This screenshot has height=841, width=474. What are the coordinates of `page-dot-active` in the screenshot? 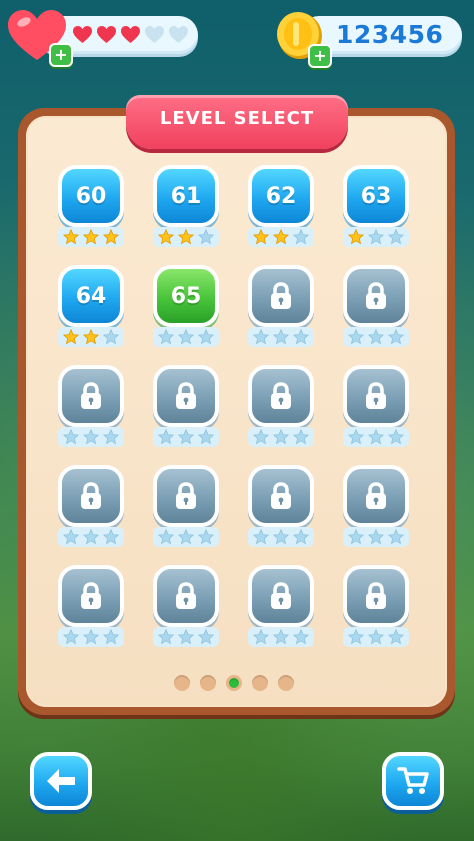 It's located at (234, 683).